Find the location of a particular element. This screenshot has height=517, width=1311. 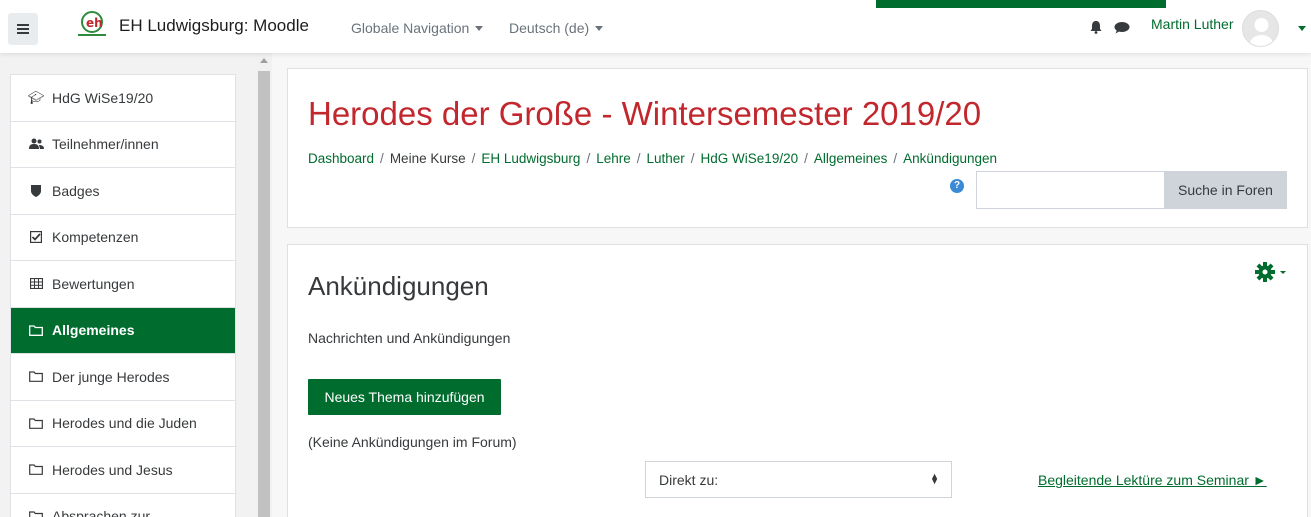

hamburger-icon is located at coordinates (23, 29).